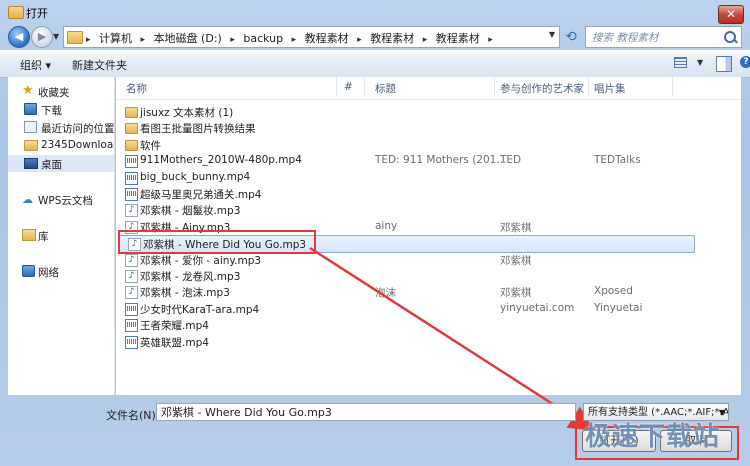 The height and width of the screenshot is (466, 750). Describe the element at coordinates (375, 12) in the screenshot. I see `title-bar: 打开 ✕` at that location.